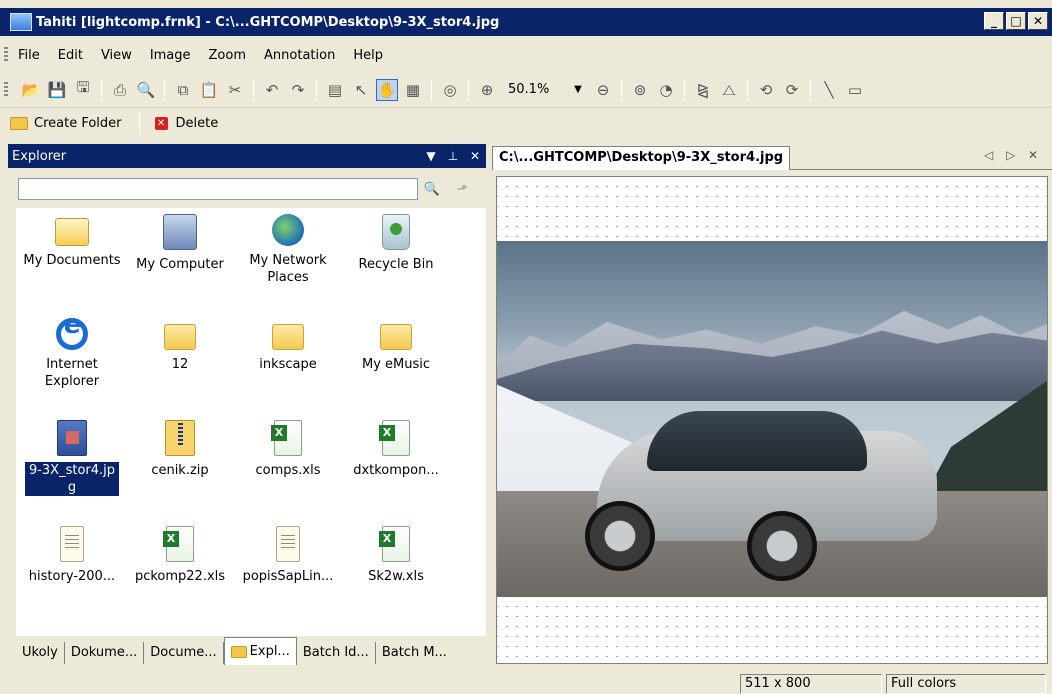 The width and height of the screenshot is (1052, 694). Describe the element at coordinates (792, 90) in the screenshot. I see `rotate-right-icon: ⟳` at that location.